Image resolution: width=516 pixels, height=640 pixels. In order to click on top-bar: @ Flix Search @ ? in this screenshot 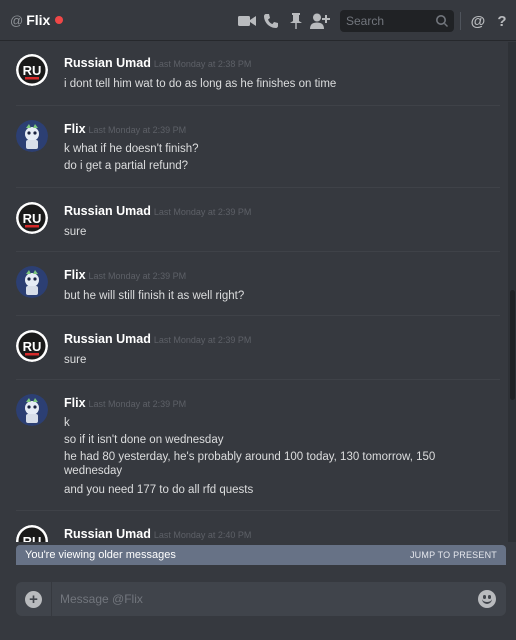, I will do `click(258, 20)`.